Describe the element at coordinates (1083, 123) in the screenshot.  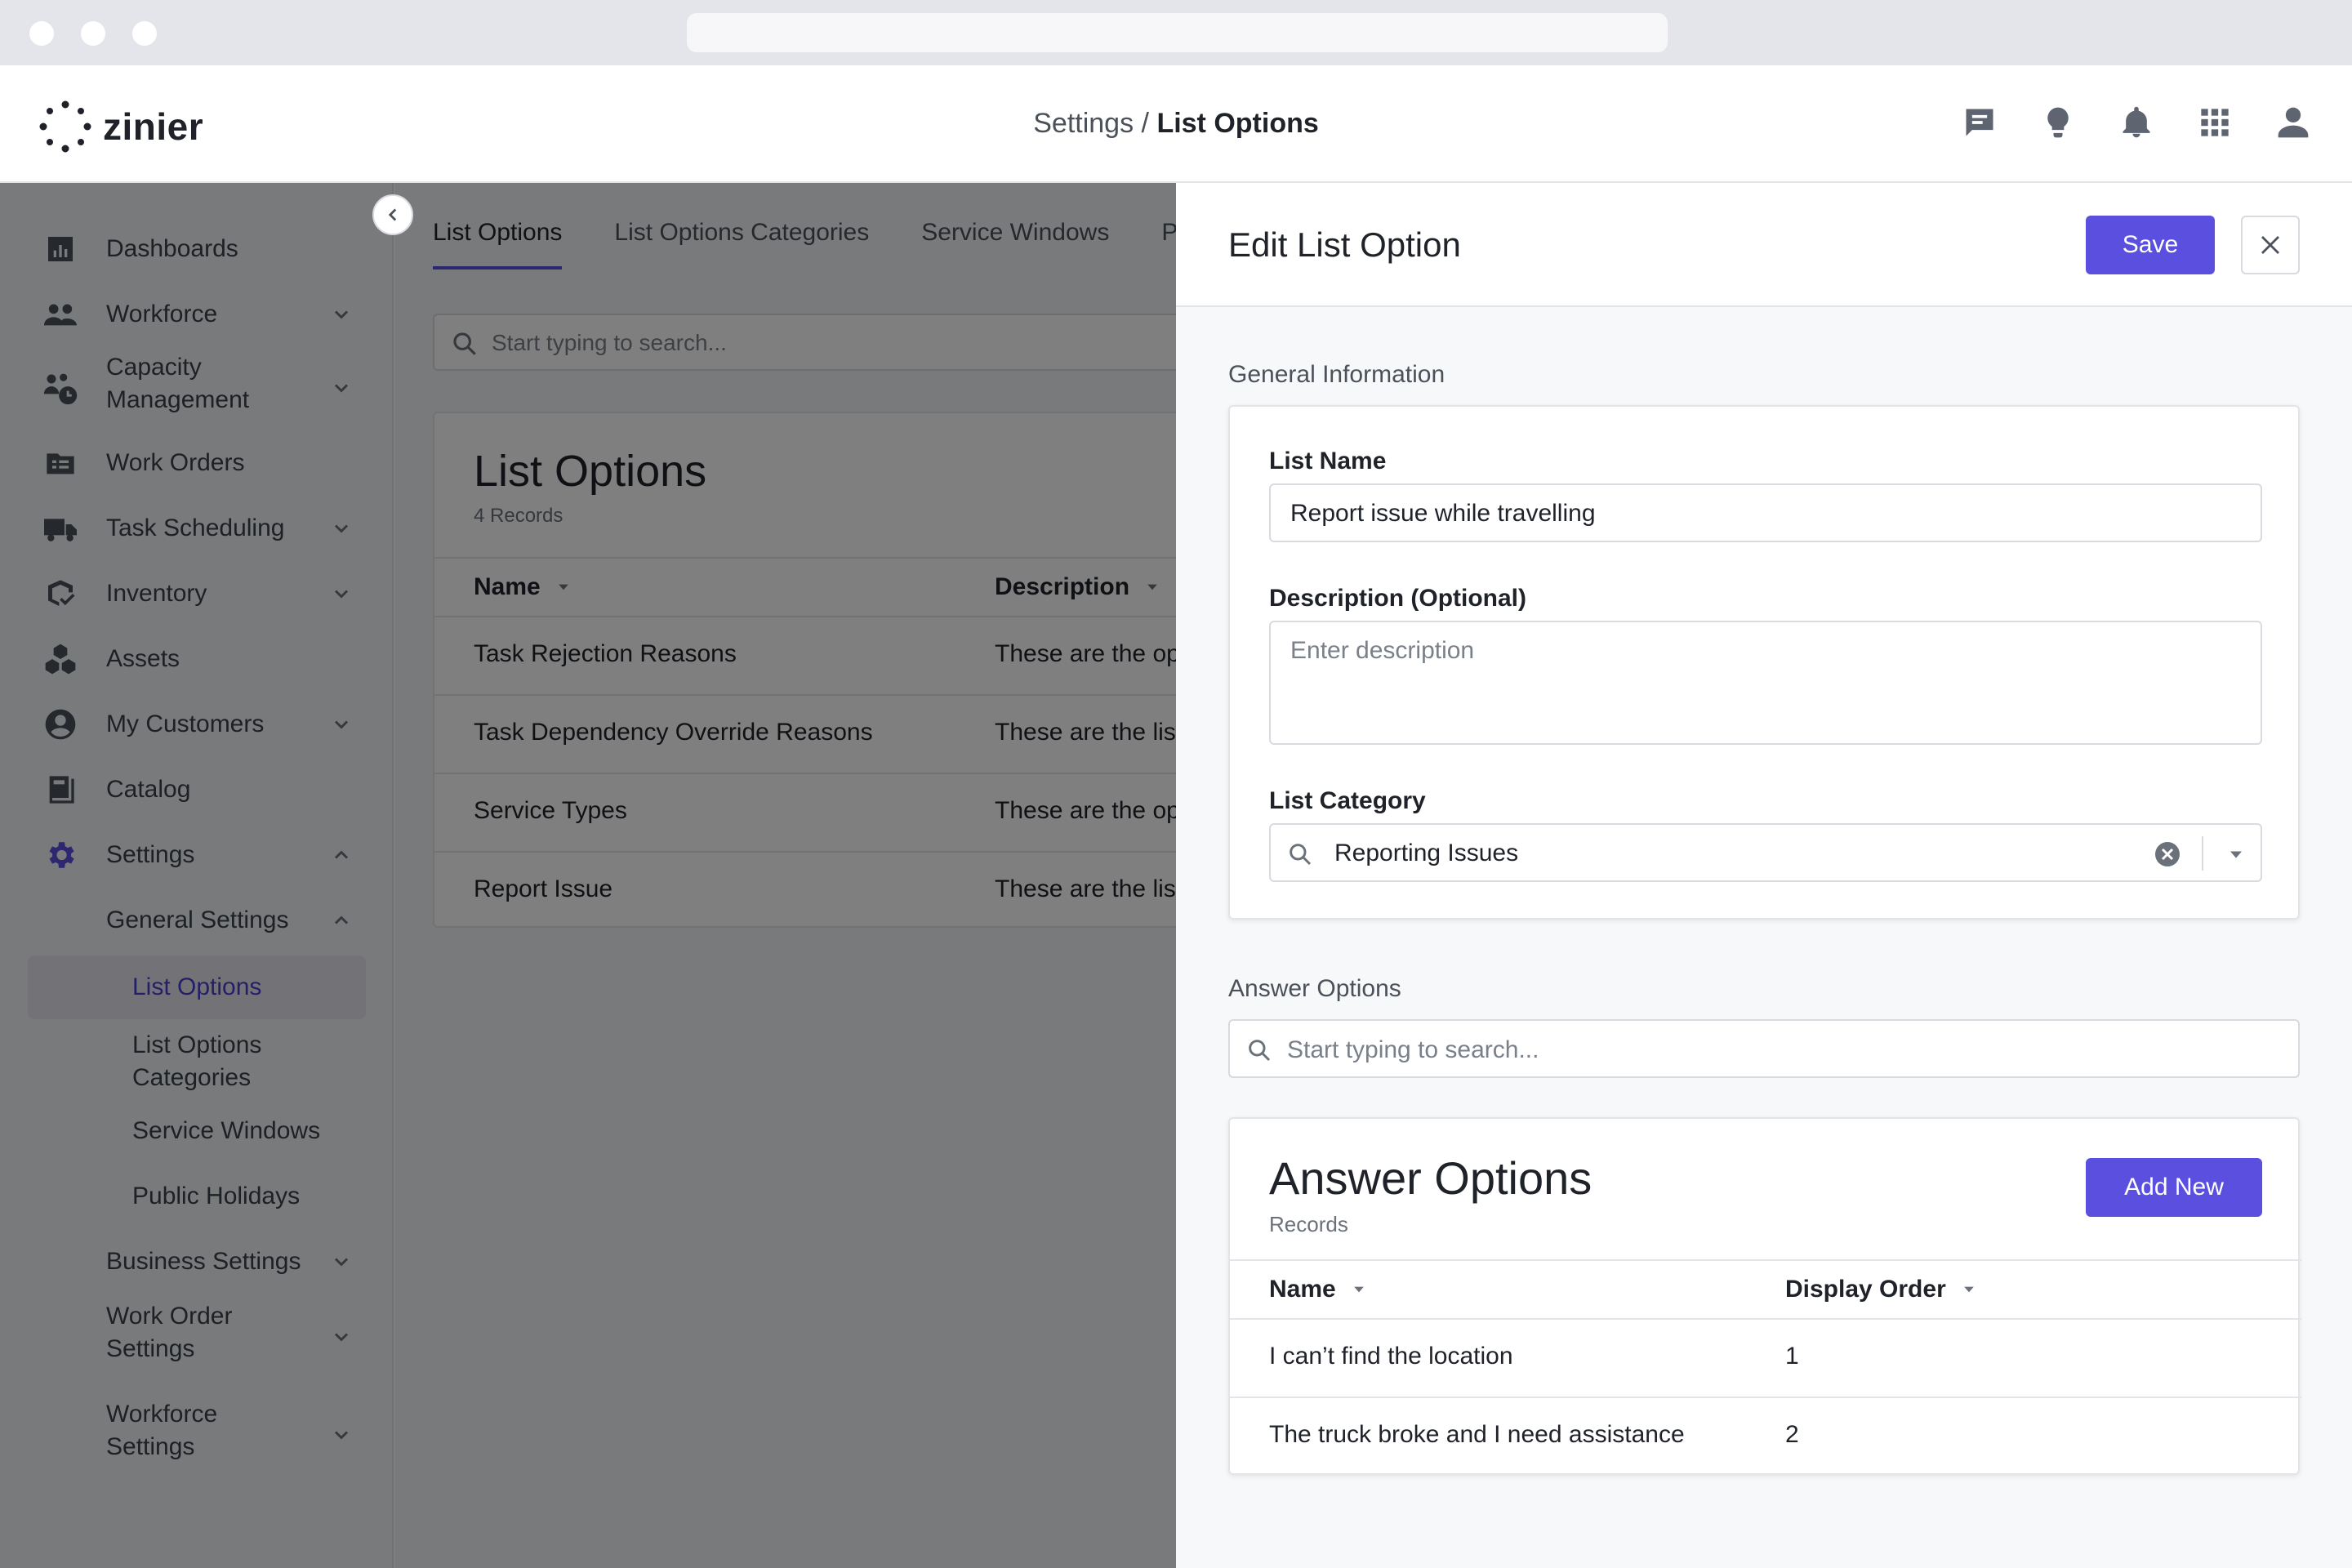
I see `breadcrumb-parent: Settings` at that location.